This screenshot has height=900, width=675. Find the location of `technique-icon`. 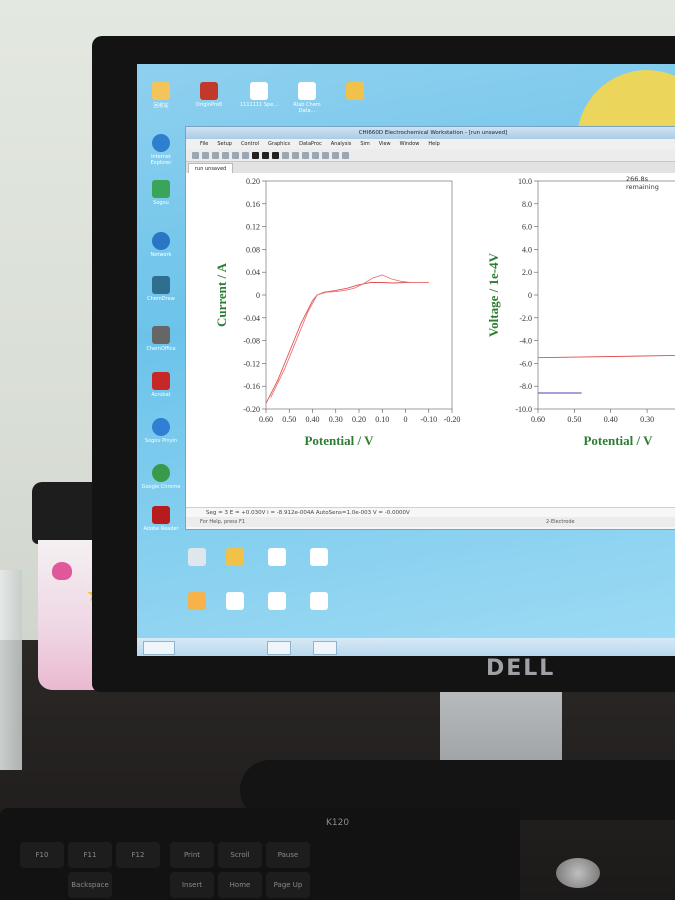

technique-icon is located at coordinates (235, 155).